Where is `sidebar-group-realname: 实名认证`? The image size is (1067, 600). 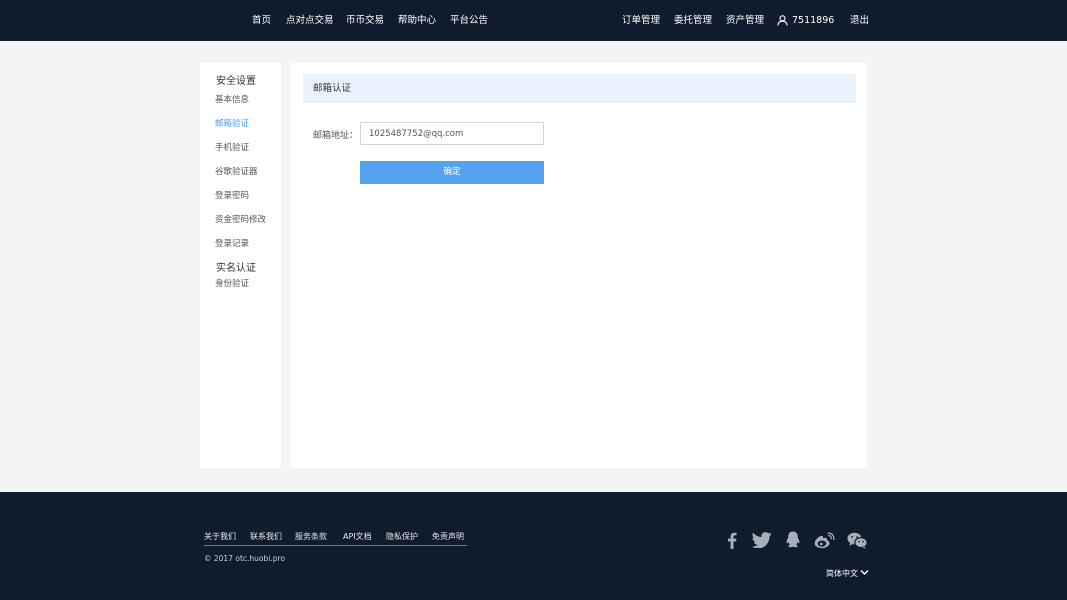 sidebar-group-realname: 实名认证 is located at coordinates (236, 268).